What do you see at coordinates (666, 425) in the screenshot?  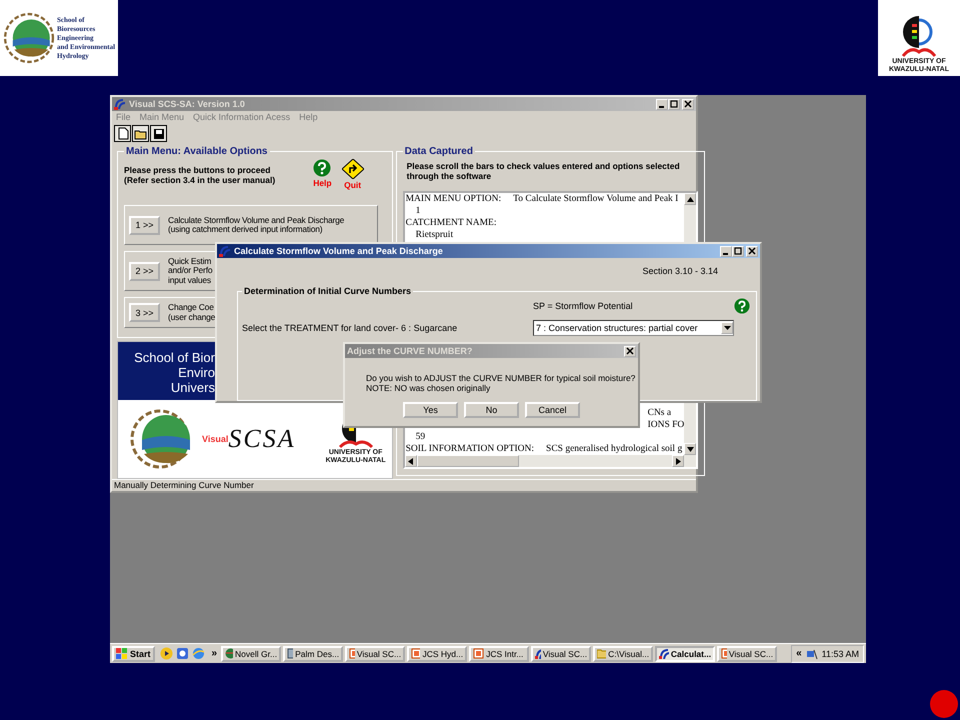 I see `data-line: IONS FO` at bounding box center [666, 425].